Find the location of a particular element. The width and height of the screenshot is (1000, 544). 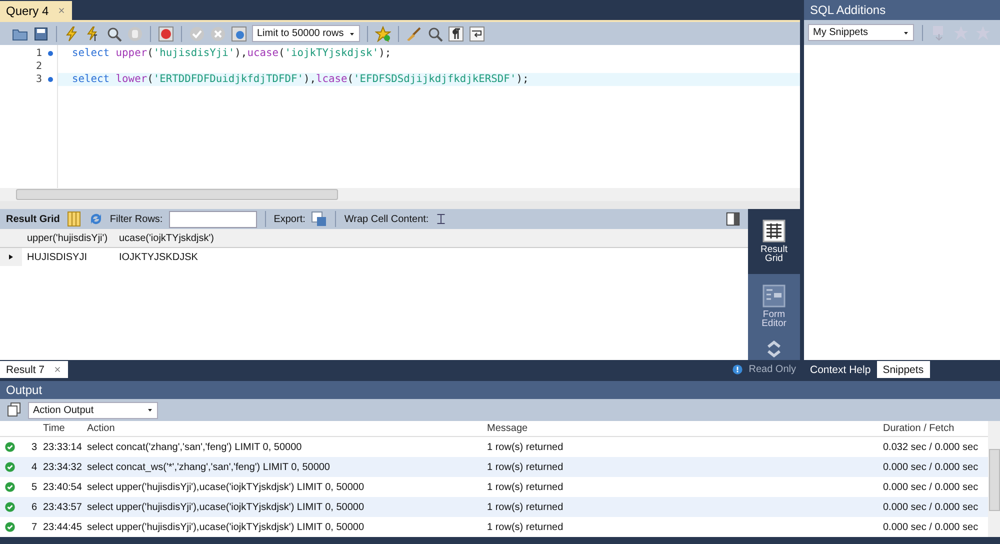

panel-tab: Context Help is located at coordinates (840, 369).